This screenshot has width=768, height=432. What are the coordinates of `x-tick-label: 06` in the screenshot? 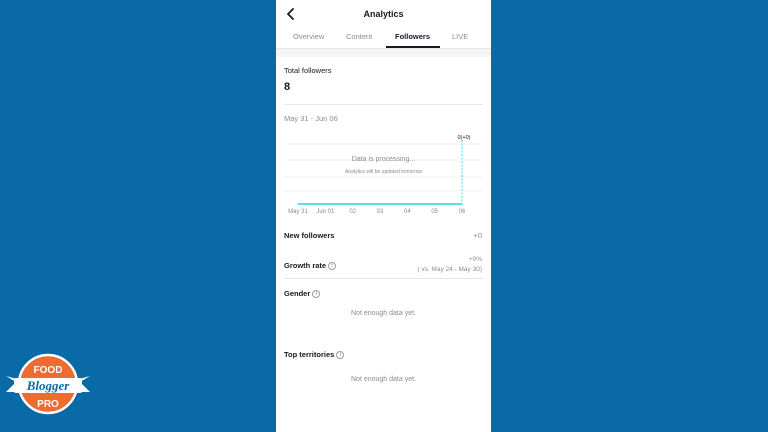 It's located at (462, 212).